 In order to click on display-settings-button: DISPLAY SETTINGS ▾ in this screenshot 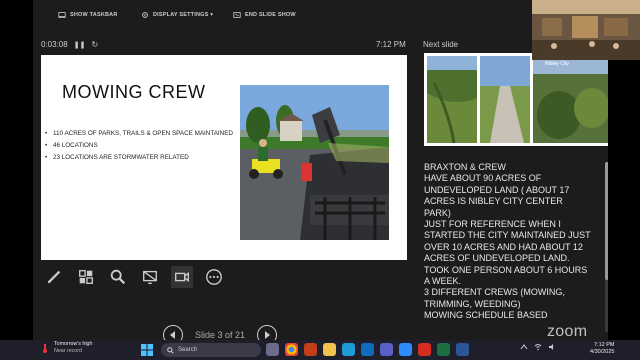, I will do `click(177, 15)`.